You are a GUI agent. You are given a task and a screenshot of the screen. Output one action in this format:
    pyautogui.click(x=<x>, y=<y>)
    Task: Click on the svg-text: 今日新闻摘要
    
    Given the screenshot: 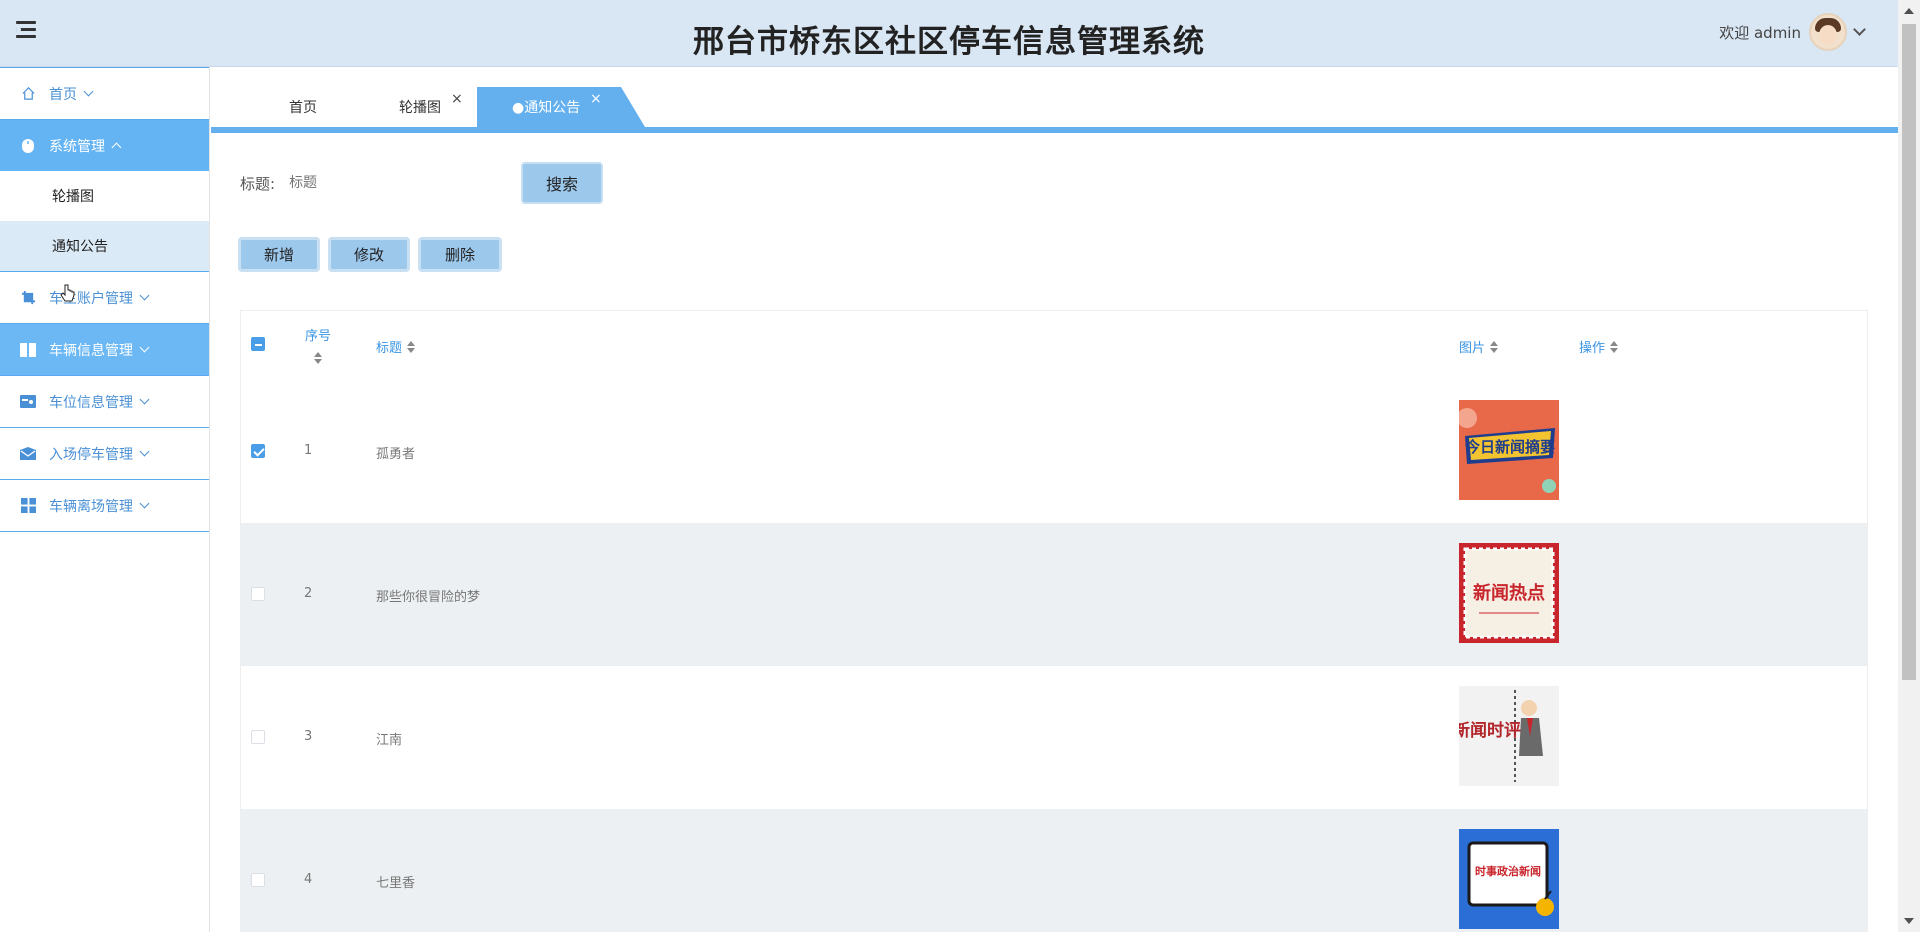 What is the action you would take?
    pyautogui.click(x=1509, y=447)
    